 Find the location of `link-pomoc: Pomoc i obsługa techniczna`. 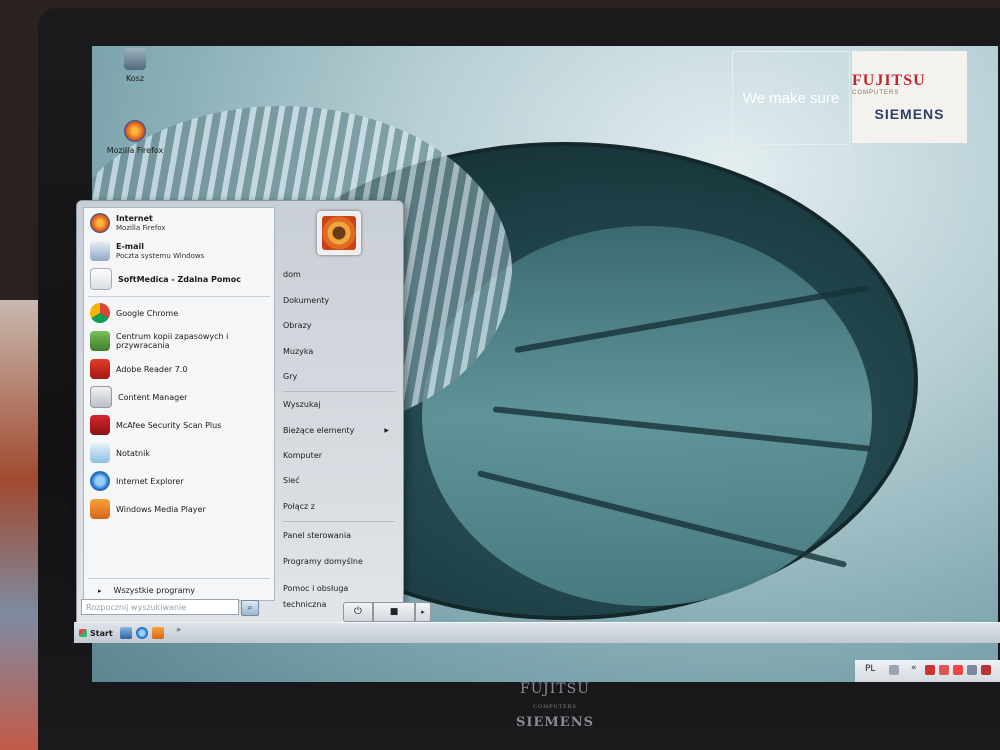

link-pomoc: Pomoc i obsługa techniczna is located at coordinates (338, 595).